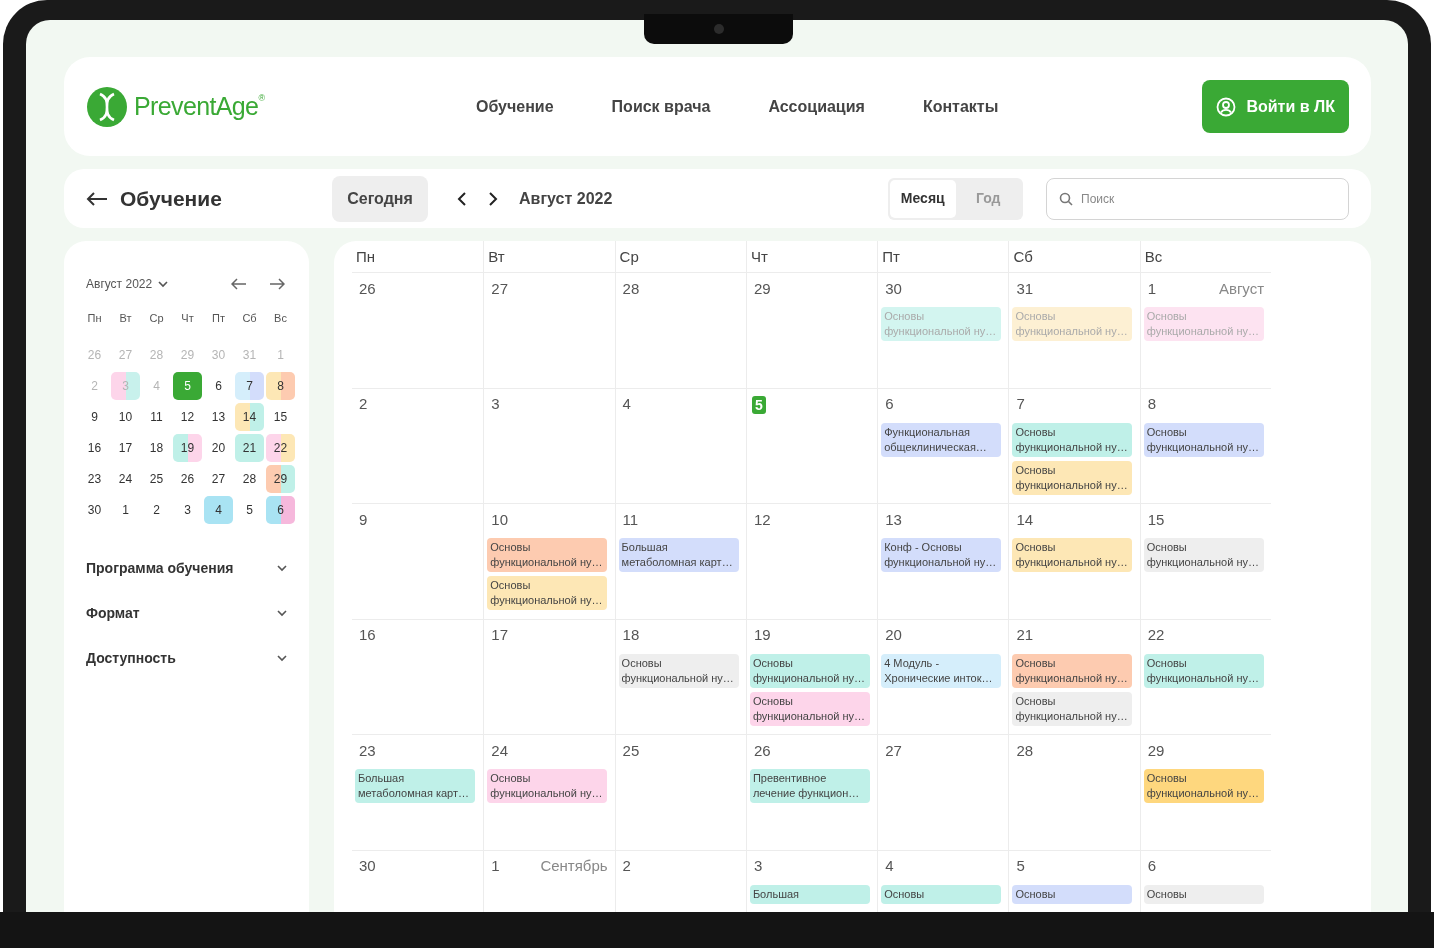 The image size is (1434, 948). I want to click on calendar-day: 1, so click(125, 510).